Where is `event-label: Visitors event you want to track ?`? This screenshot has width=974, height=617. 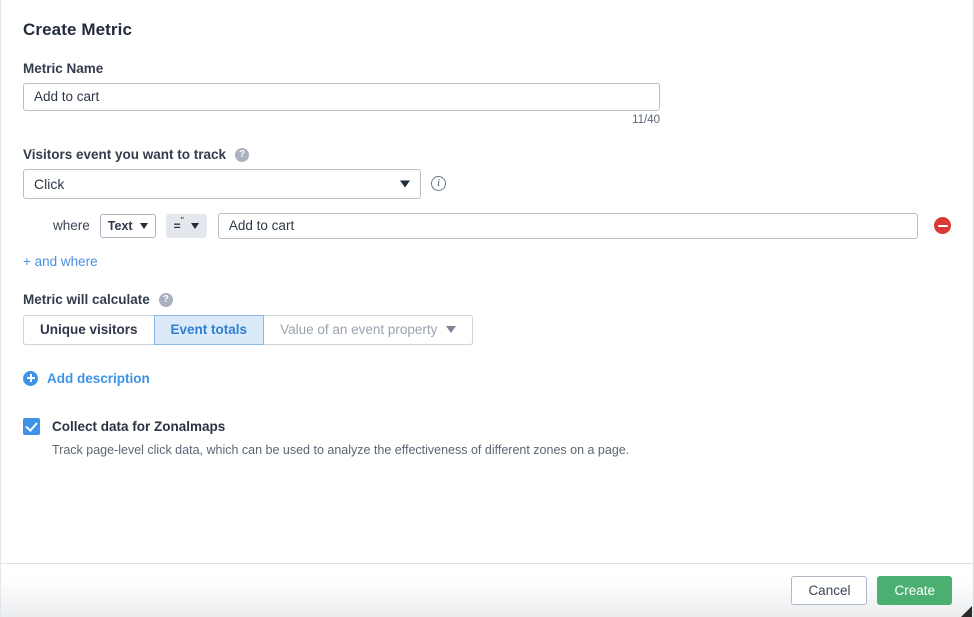
event-label: Visitors event you want to track ? is located at coordinates (487, 154).